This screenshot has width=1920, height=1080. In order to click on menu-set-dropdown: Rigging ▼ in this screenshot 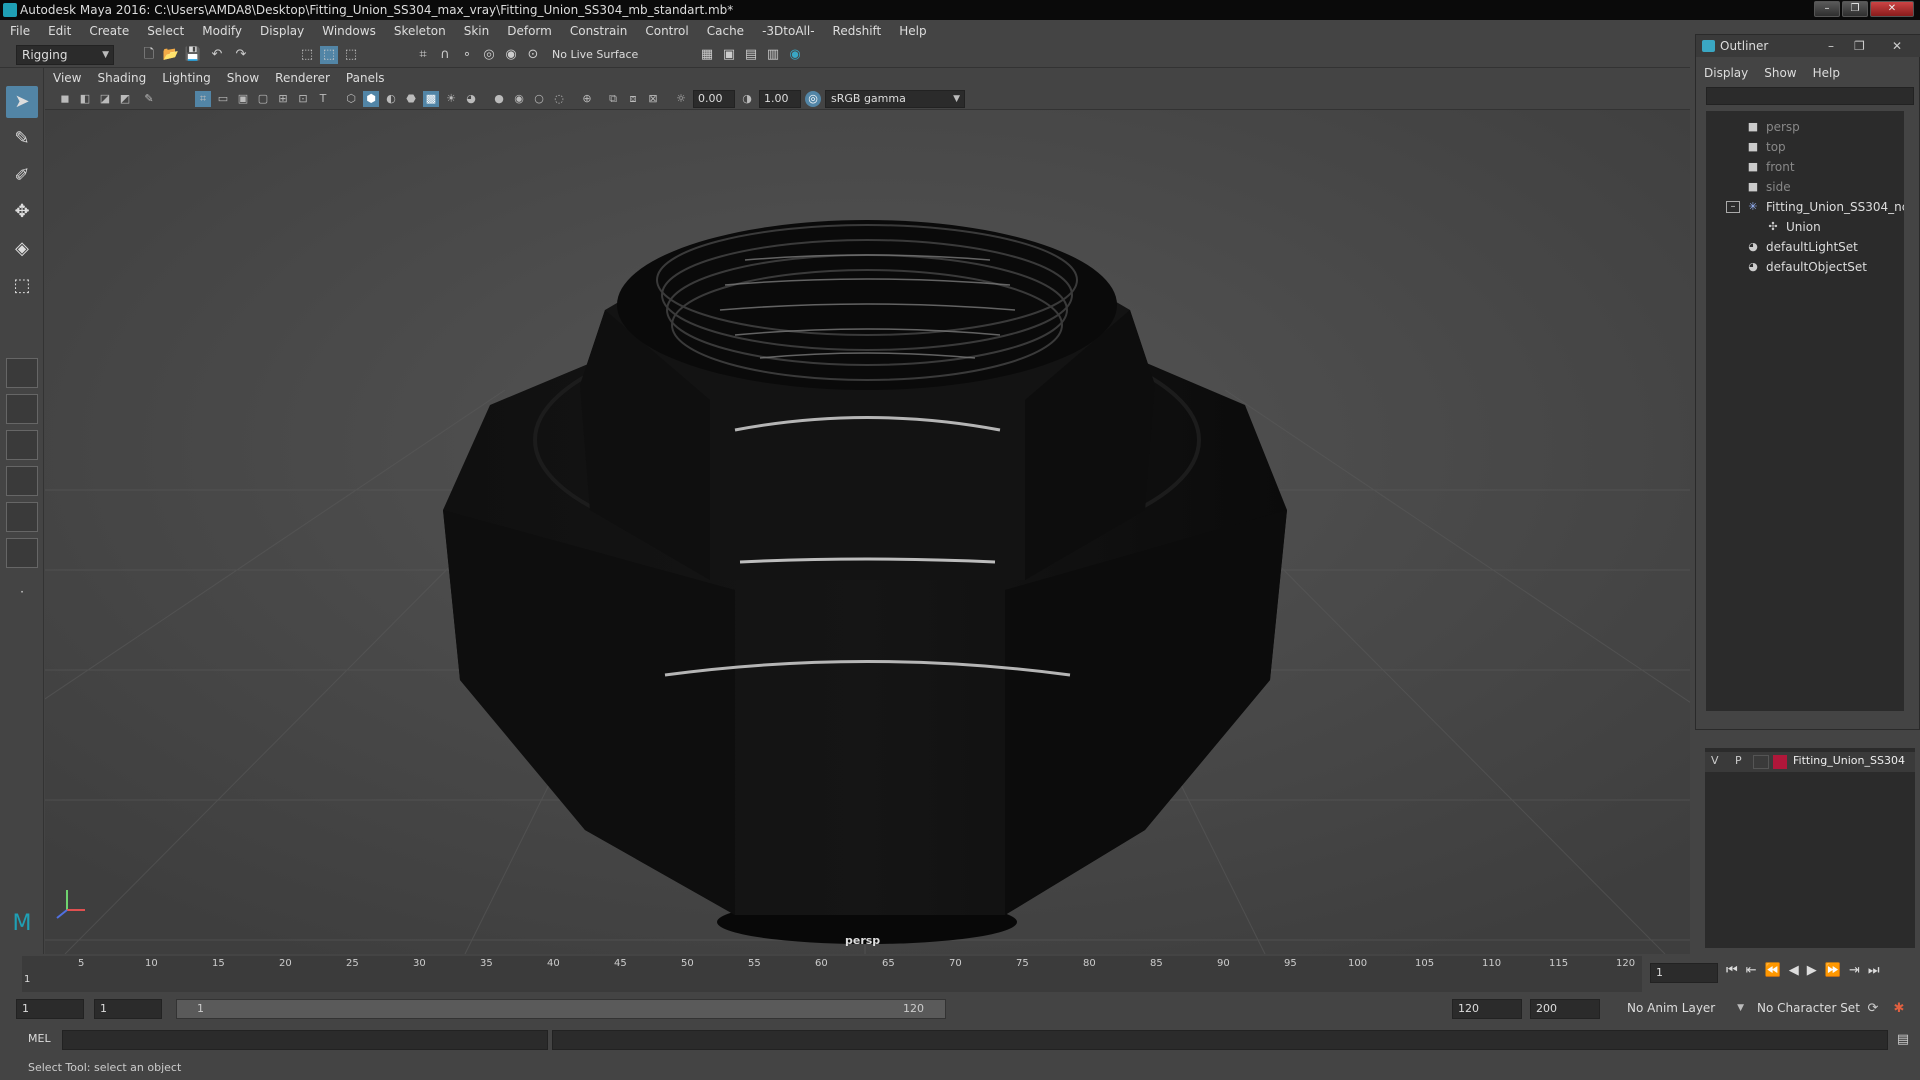, I will do `click(65, 55)`.